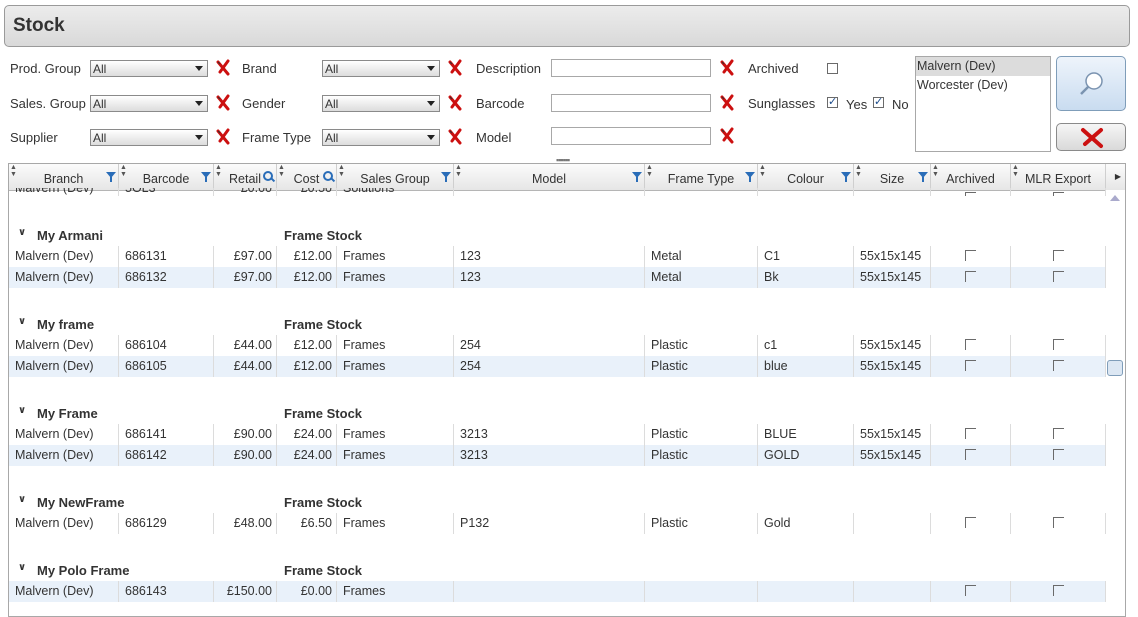 The height and width of the screenshot is (617, 1138). What do you see at coordinates (557, 192) in the screenshot?
I see `table-row: Malvern (Dev) 5OL3 £0.00 £0.50 Solutions` at bounding box center [557, 192].